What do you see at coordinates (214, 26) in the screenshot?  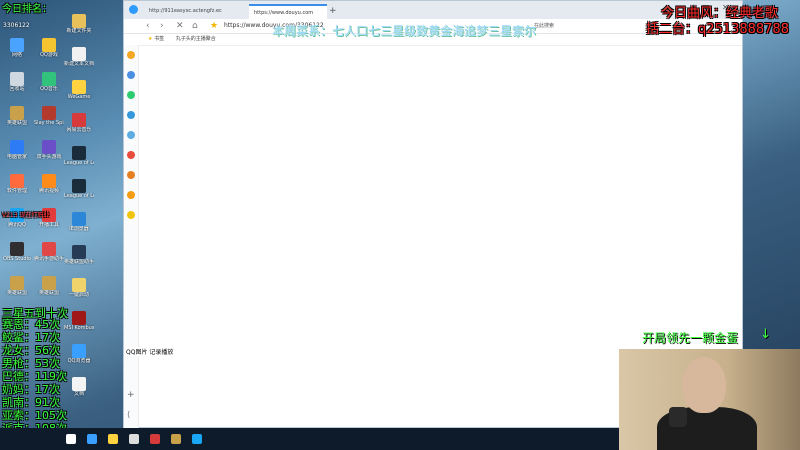 I see `star-icon: ★` at bounding box center [214, 26].